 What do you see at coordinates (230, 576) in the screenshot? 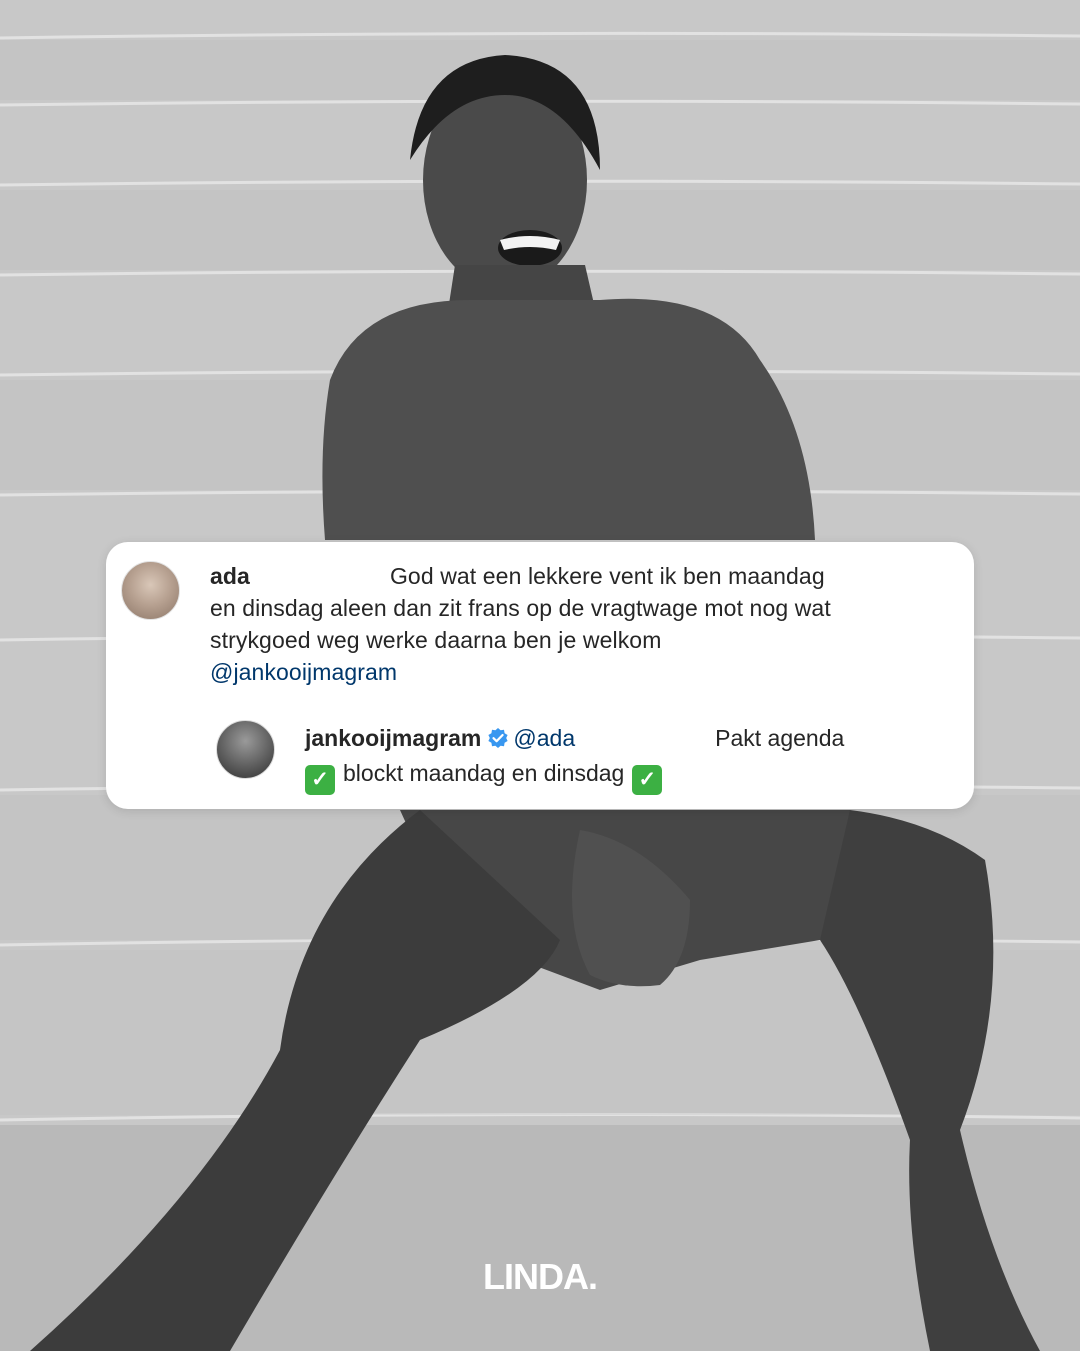
I see `comment-username: ada` at bounding box center [230, 576].